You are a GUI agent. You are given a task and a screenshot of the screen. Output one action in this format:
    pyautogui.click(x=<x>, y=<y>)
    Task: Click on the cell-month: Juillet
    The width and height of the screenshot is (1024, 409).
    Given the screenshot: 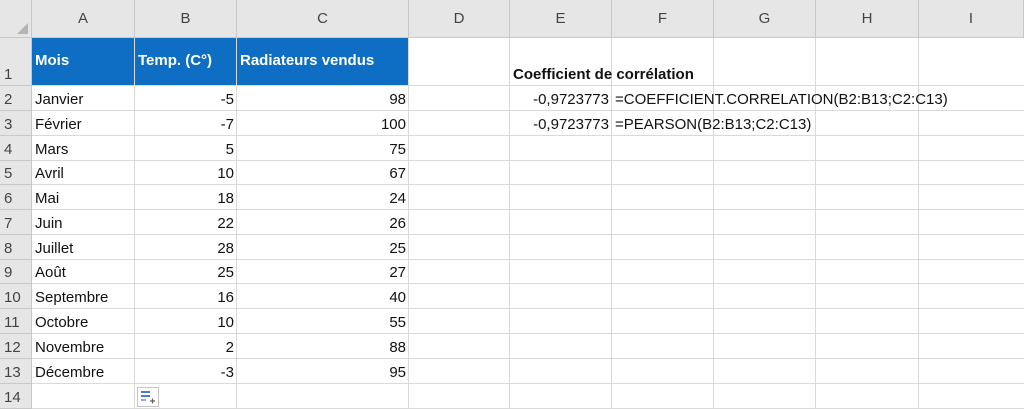 What is the action you would take?
    pyautogui.click(x=83, y=247)
    